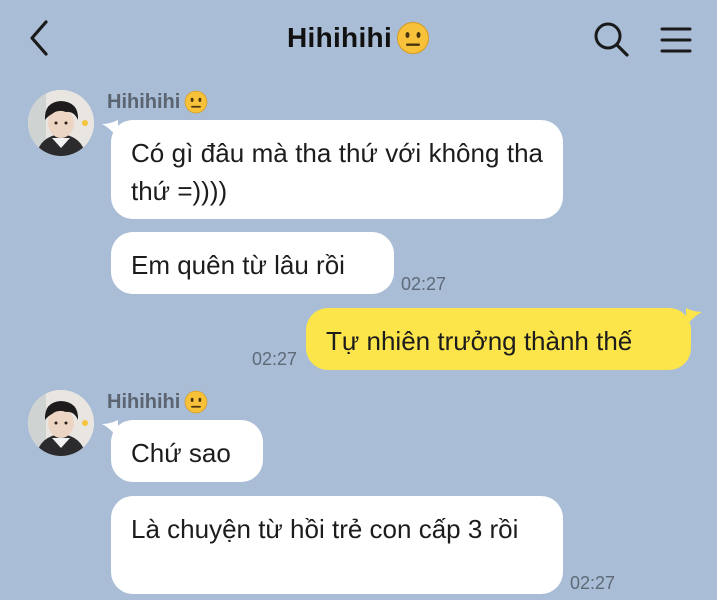  What do you see at coordinates (479, 341) in the screenshot?
I see `message-text: Tự nhiên trưởng thành thế` at bounding box center [479, 341].